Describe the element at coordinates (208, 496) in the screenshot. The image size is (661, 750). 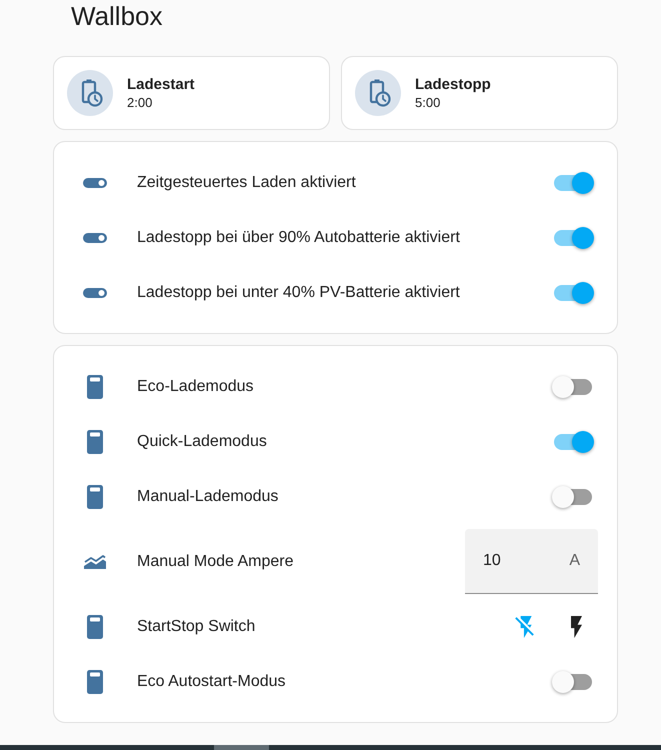
I see `row-label: Manual-Lademodus` at that location.